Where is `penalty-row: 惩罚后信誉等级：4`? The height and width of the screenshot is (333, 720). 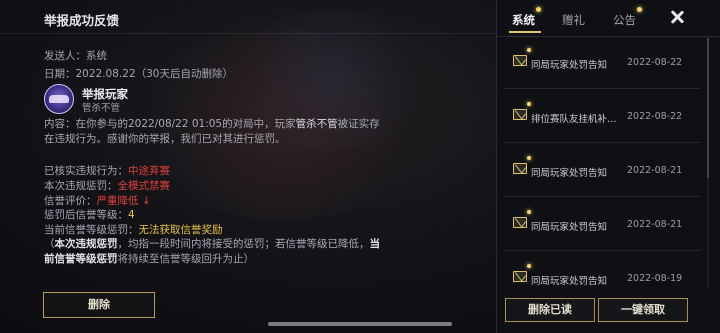 penalty-row: 惩罚后信誉等级：4 is located at coordinates (133, 215).